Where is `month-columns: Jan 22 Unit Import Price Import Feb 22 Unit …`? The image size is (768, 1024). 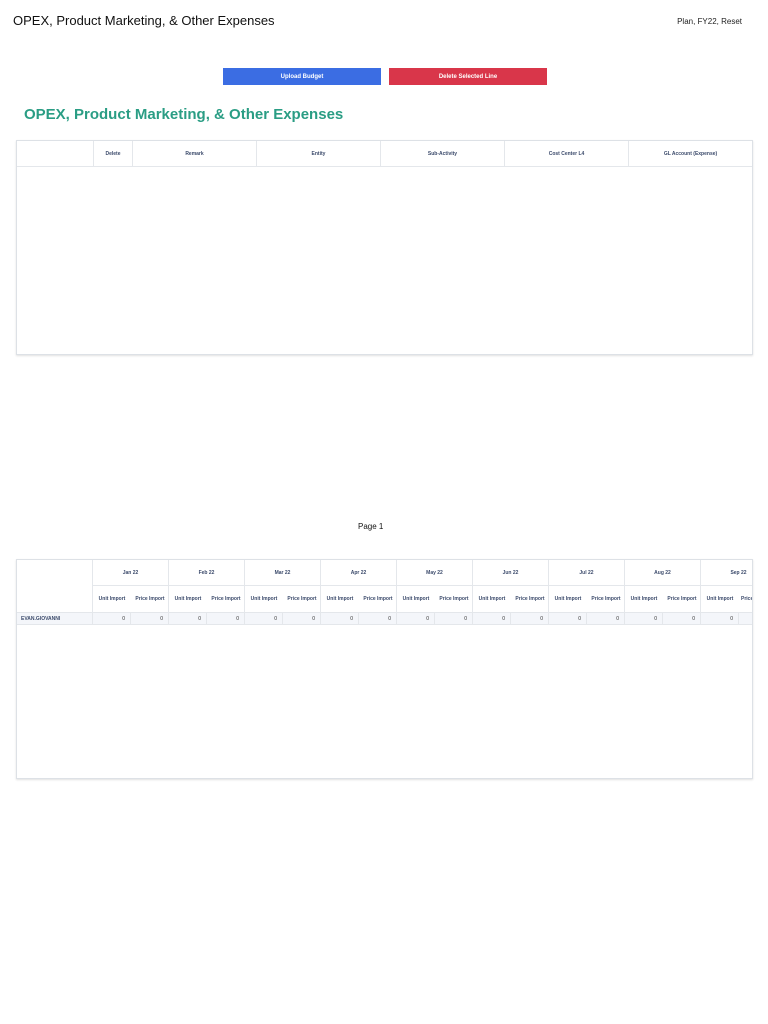
month-columns: Jan 22 Unit Import Price Import Feb 22 Unit … is located at coordinates (423, 586).